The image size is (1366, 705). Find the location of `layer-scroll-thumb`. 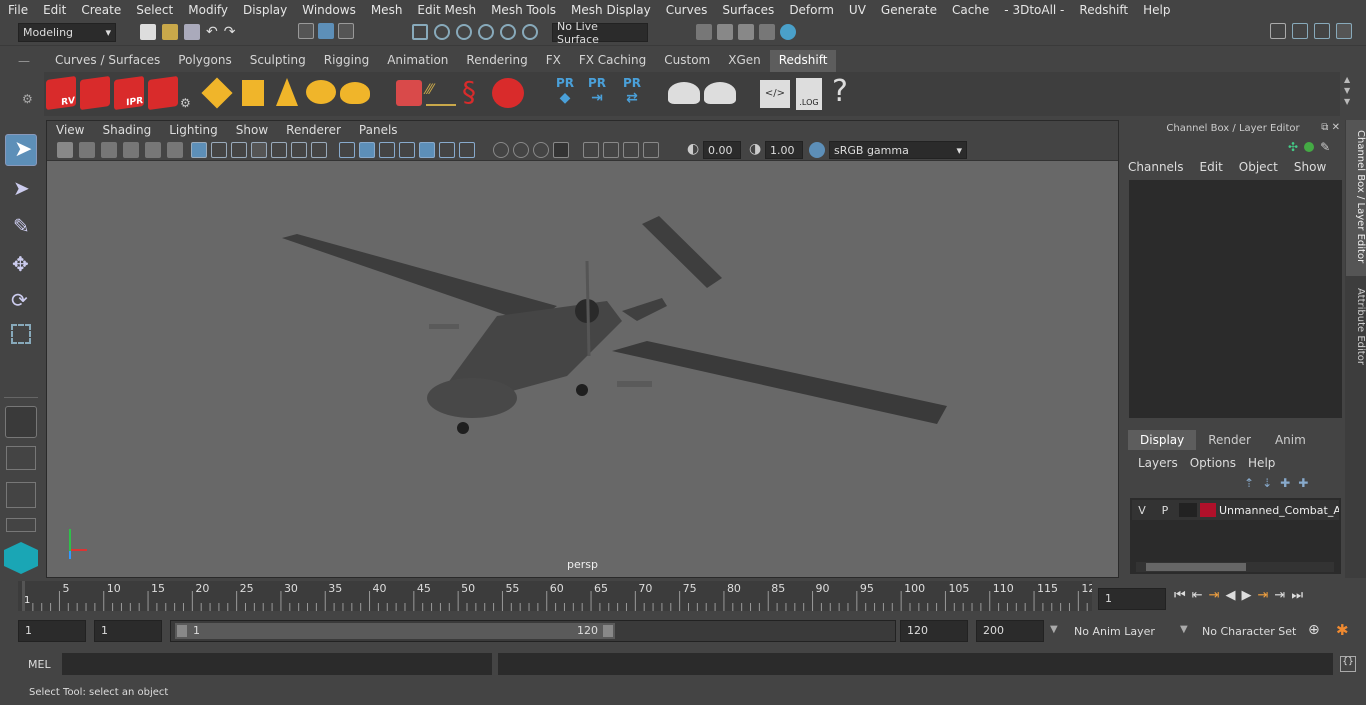

layer-scroll-thumb is located at coordinates (1196, 567).